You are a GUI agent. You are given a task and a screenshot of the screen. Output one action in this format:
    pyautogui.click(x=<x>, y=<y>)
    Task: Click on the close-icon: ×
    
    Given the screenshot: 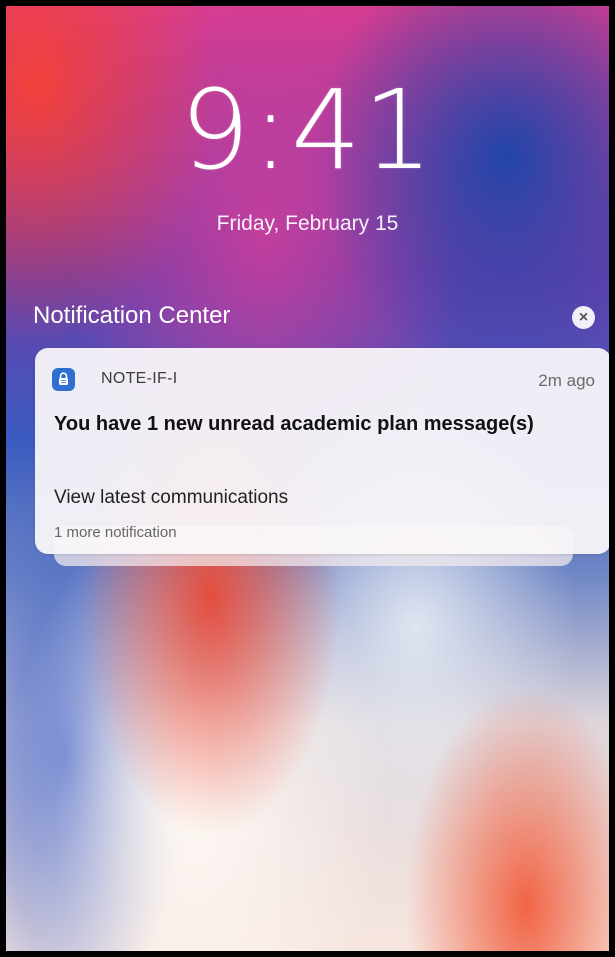 What is the action you would take?
    pyautogui.click(x=583, y=317)
    